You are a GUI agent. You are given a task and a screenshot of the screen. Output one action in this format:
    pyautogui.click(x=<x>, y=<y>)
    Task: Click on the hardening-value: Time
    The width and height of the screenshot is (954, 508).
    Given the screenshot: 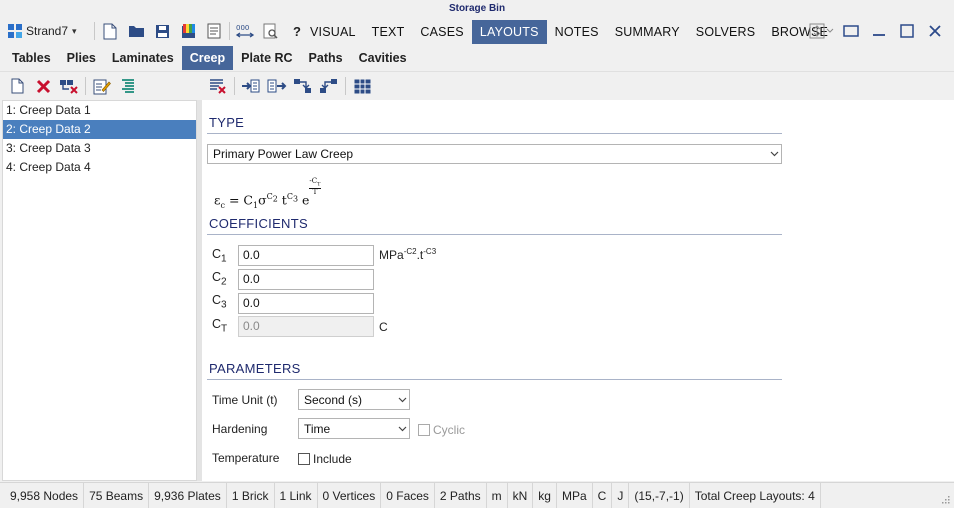 What is the action you would take?
    pyautogui.click(x=317, y=428)
    